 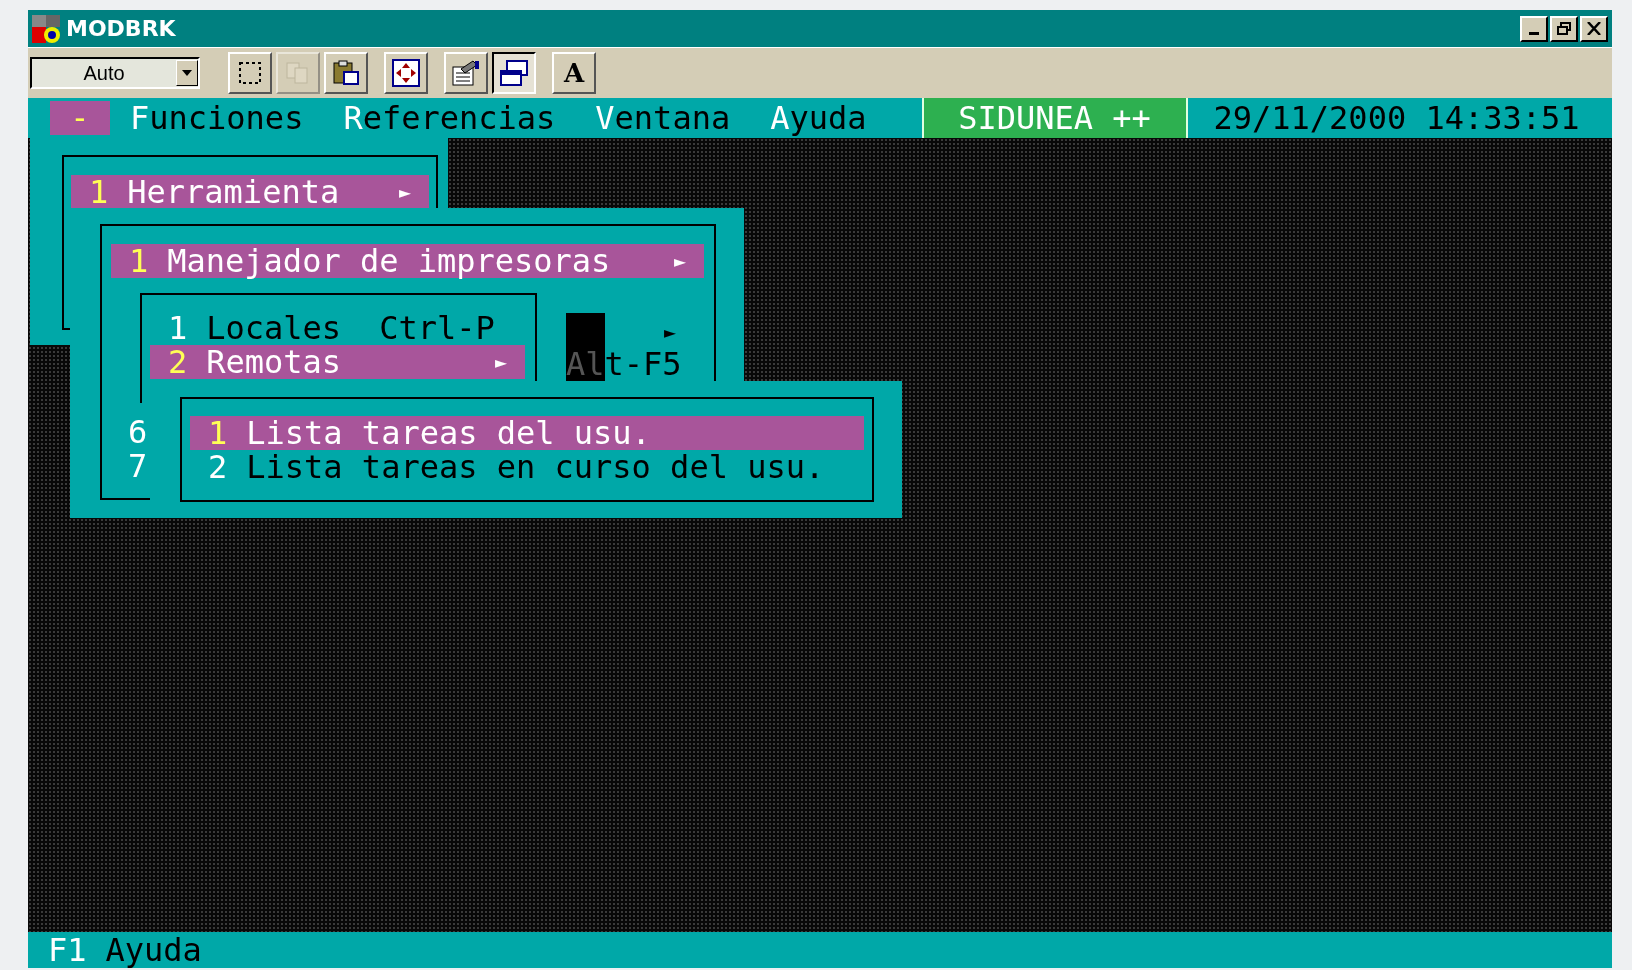 I want to click on close-button, so click(x=1594, y=28).